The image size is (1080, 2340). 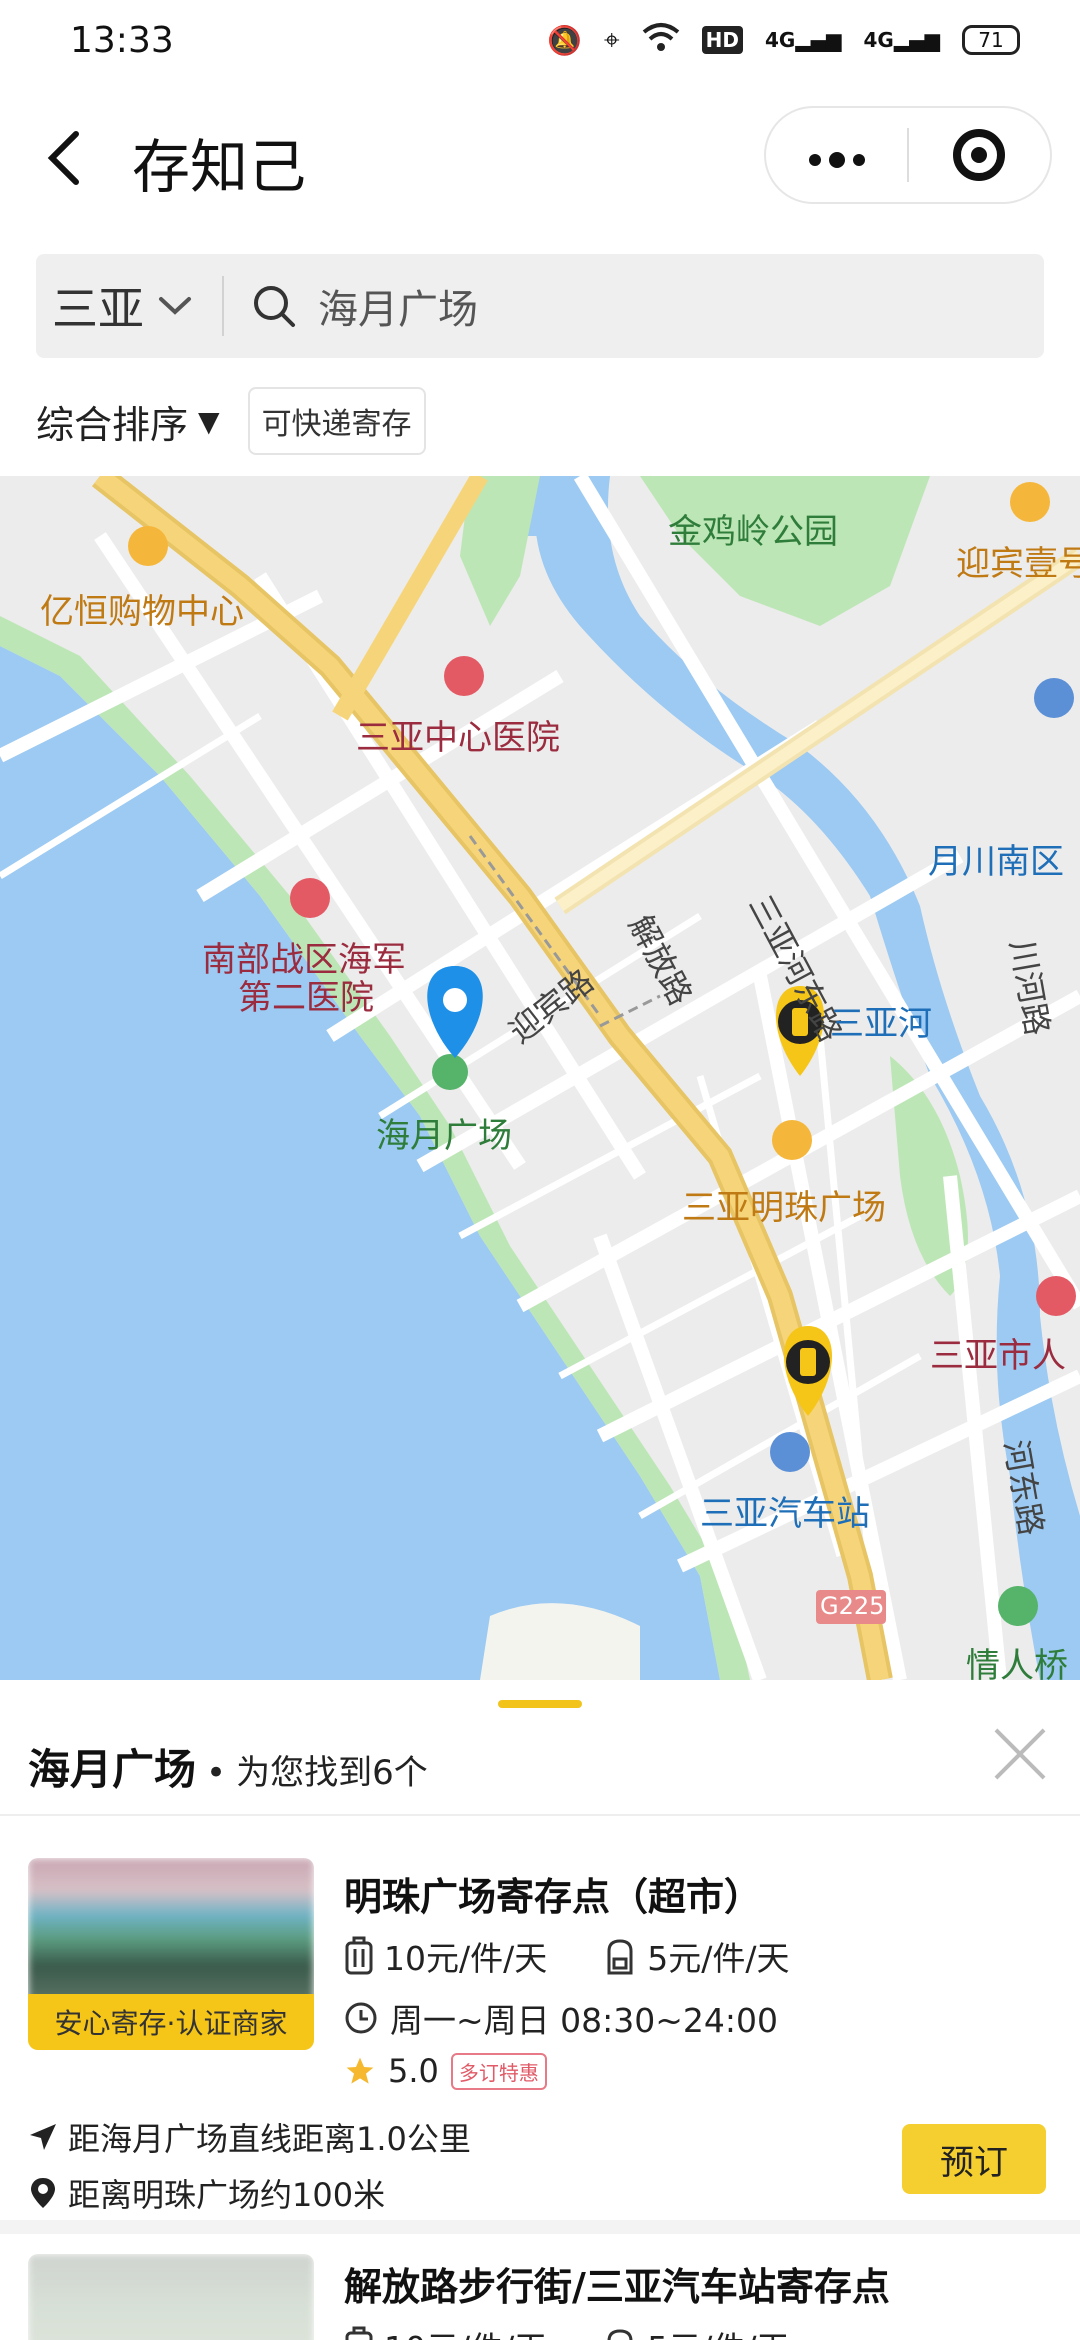 I want to click on opening-hours: 周一~周日 08:30~24:00, so click(x=561, y=2018).